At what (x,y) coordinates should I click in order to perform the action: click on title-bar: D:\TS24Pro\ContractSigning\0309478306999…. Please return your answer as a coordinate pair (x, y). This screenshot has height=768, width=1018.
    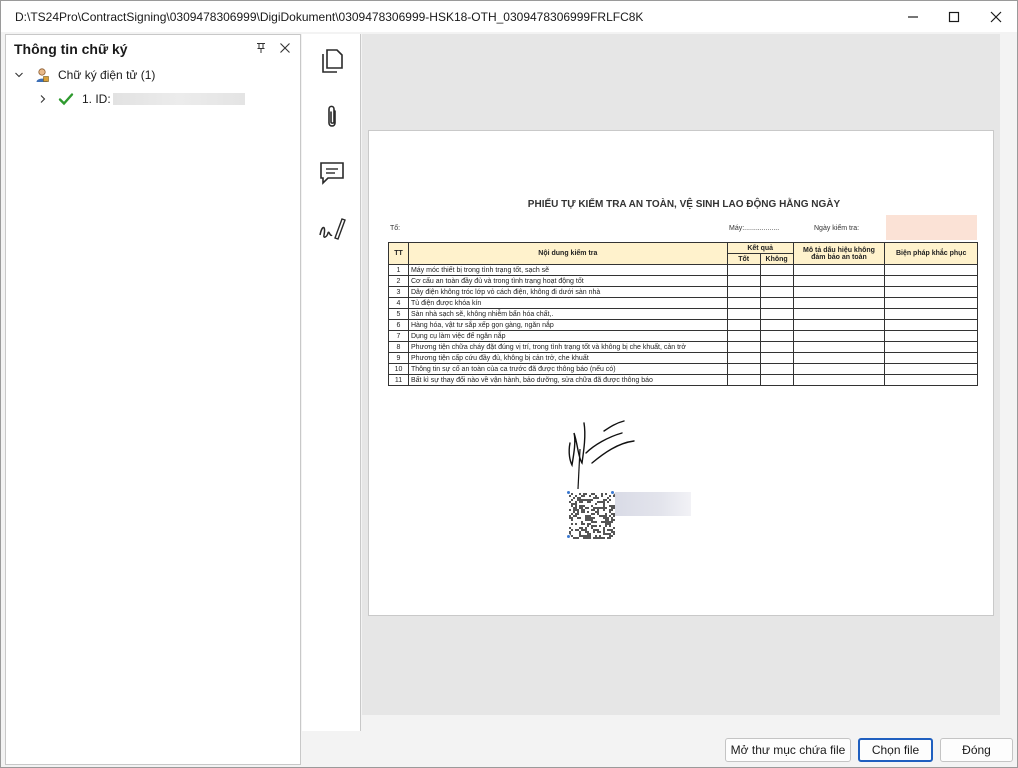
    Looking at the image, I should click on (509, 16).